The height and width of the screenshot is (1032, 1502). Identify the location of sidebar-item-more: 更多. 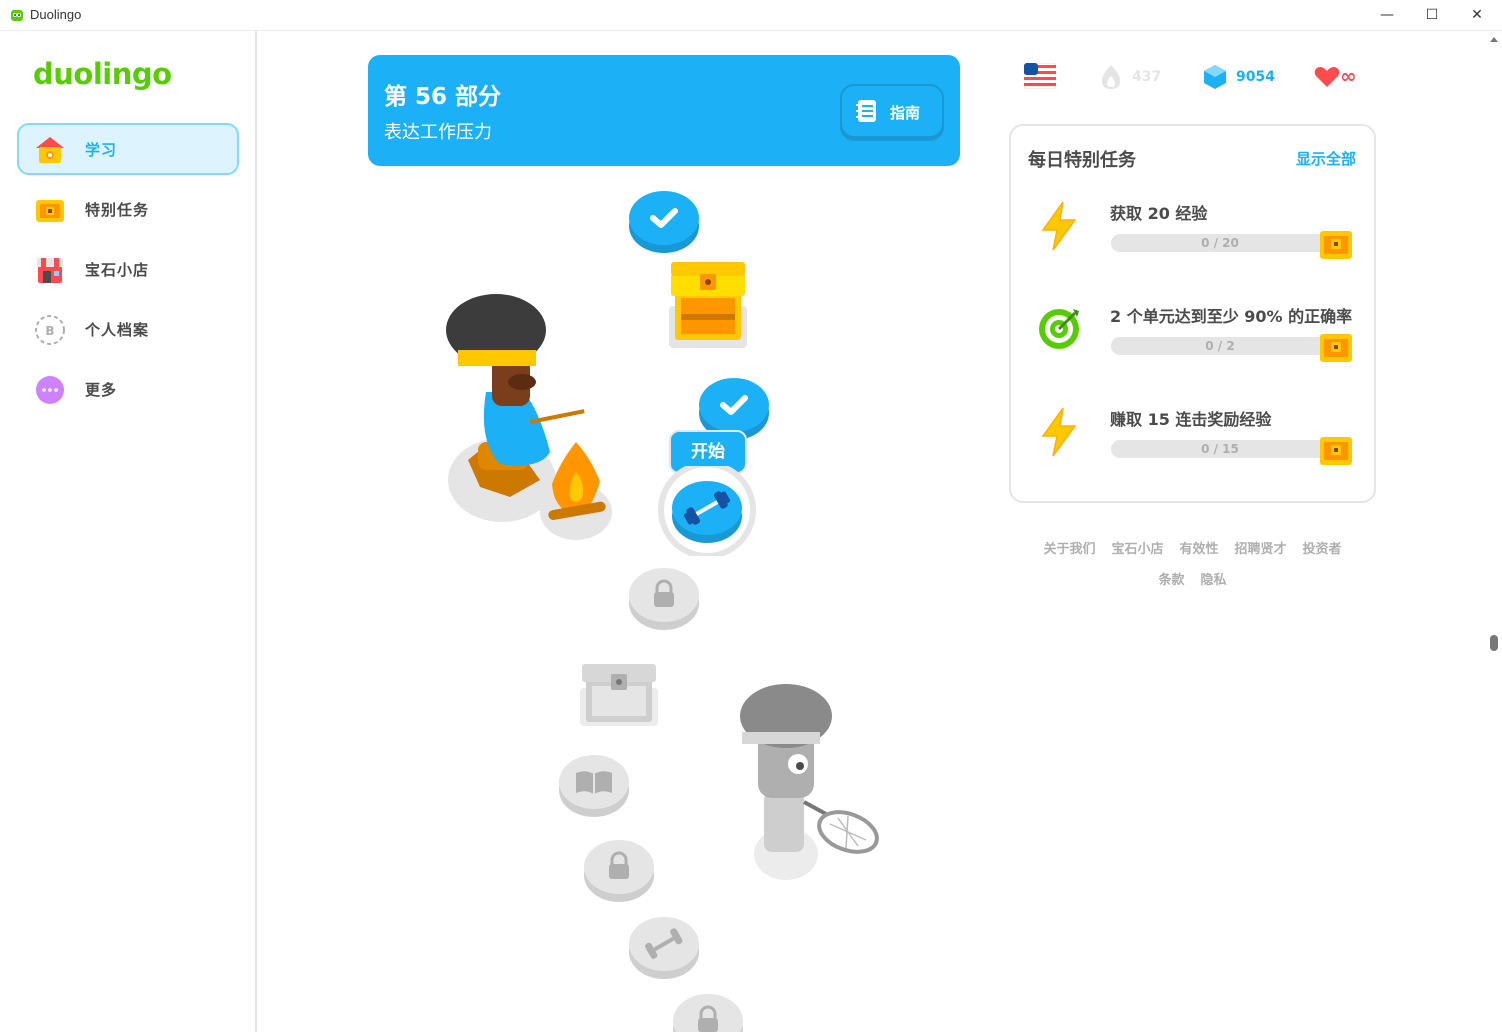
(128, 389).